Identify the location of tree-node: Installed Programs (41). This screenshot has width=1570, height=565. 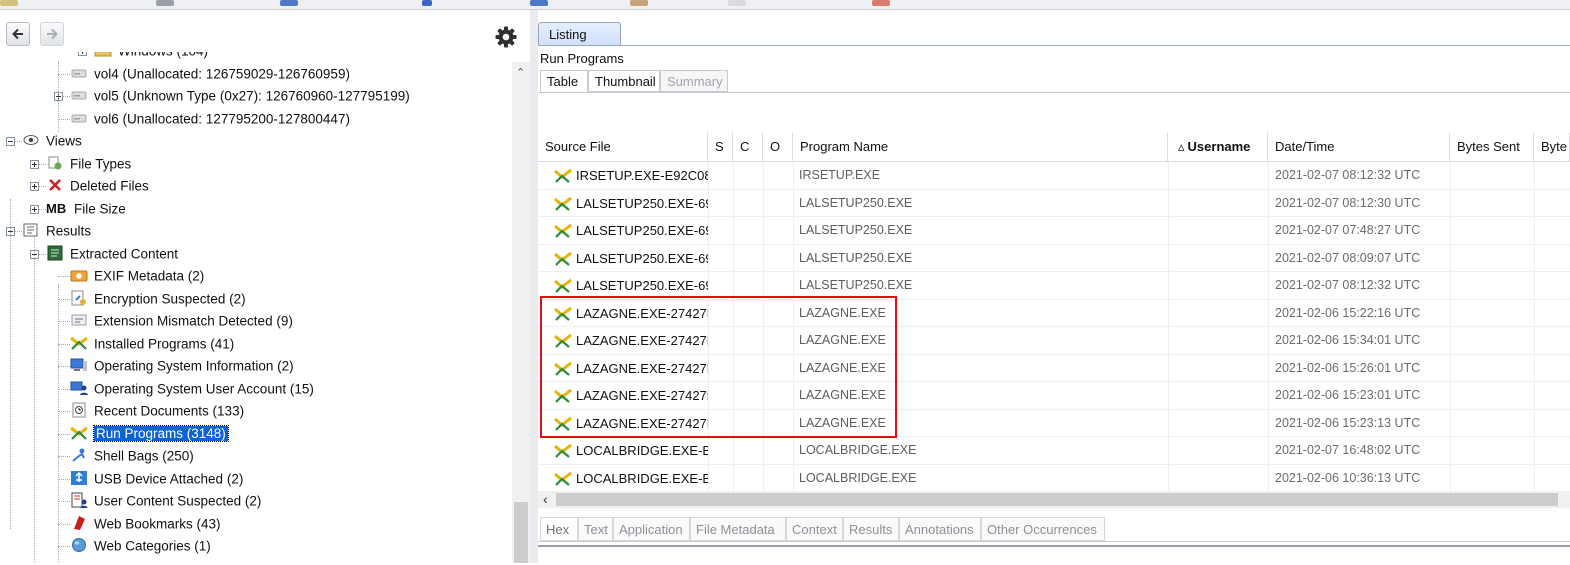
(152, 344).